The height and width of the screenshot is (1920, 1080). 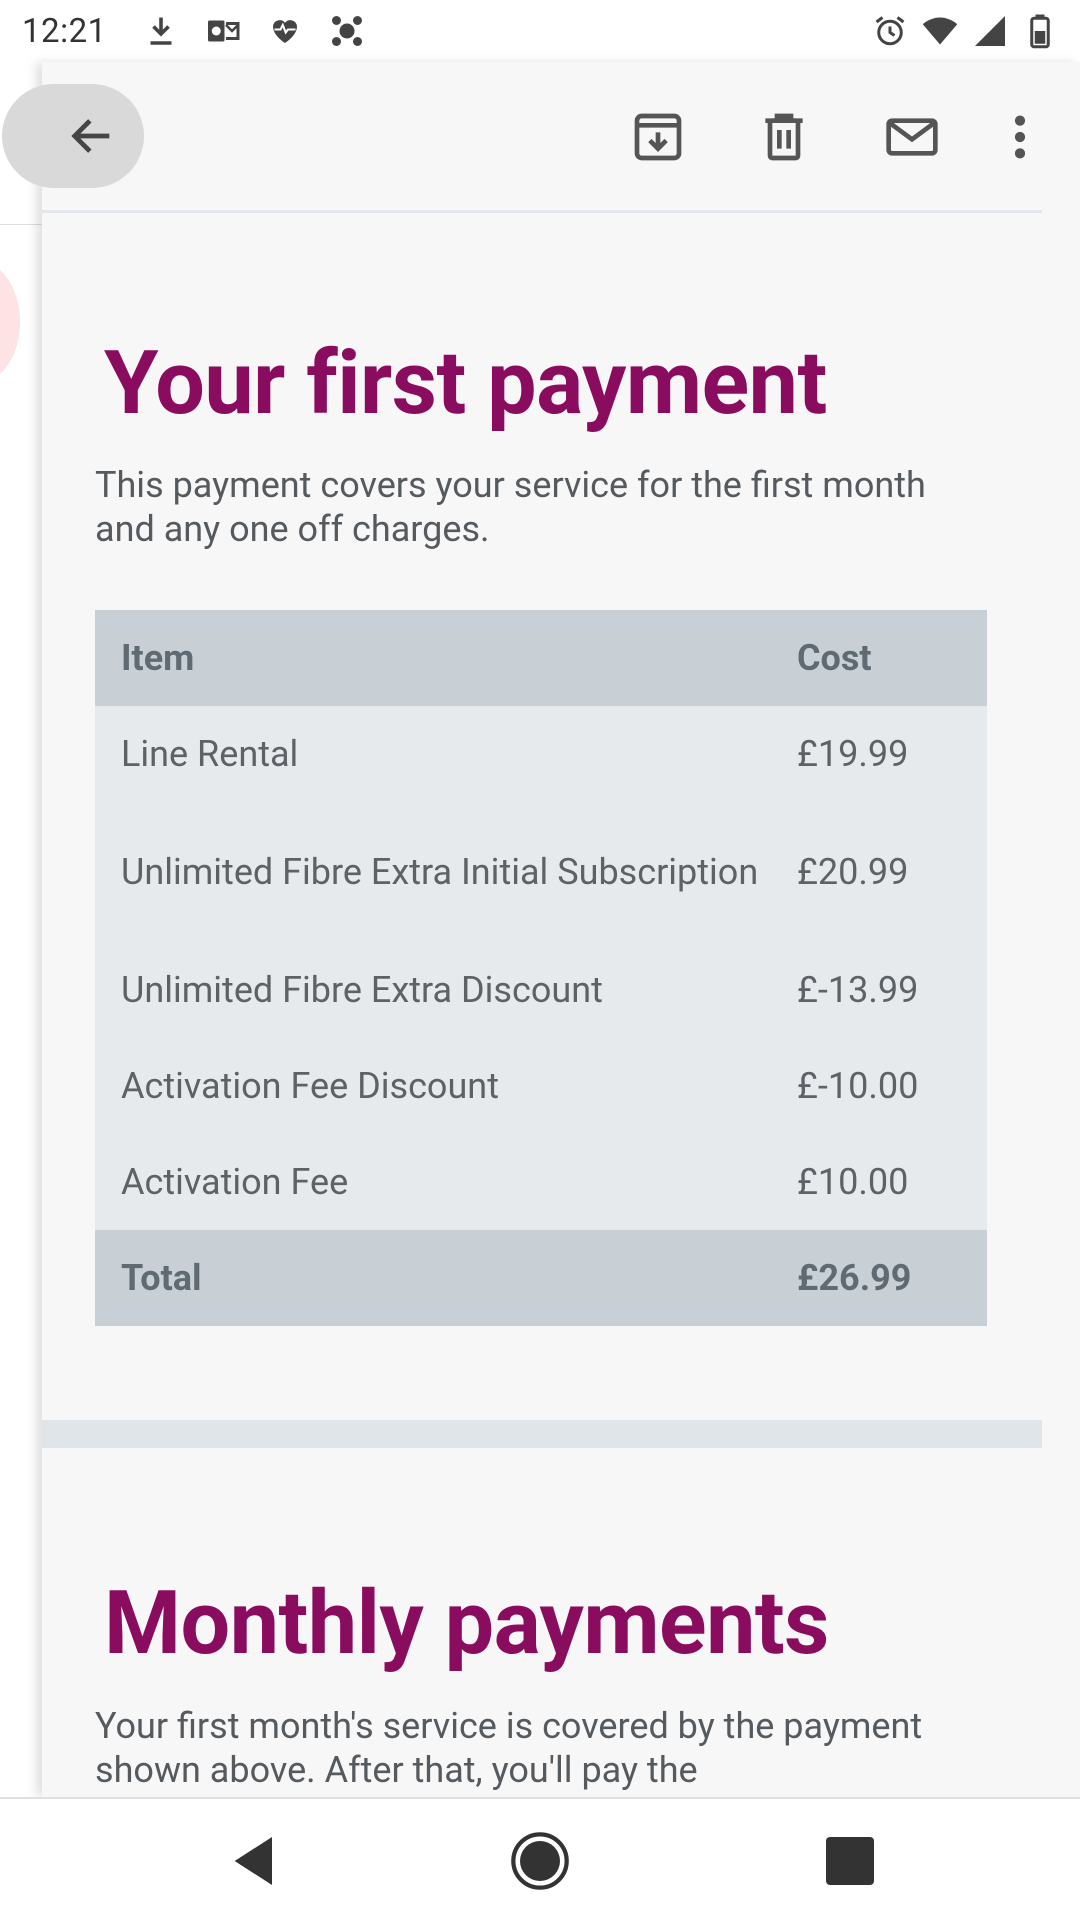 I want to click on status-bar: 12:21, so click(x=540, y=31).